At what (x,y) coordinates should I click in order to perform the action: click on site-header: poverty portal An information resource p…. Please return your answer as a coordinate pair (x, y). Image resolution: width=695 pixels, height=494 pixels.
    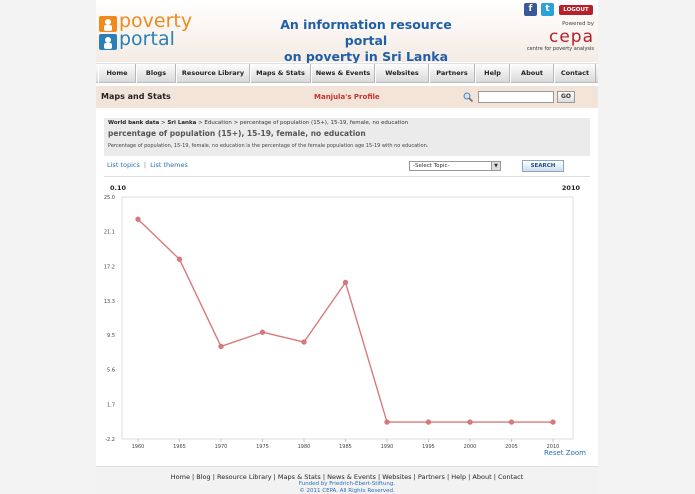
    Looking at the image, I should click on (347, 32).